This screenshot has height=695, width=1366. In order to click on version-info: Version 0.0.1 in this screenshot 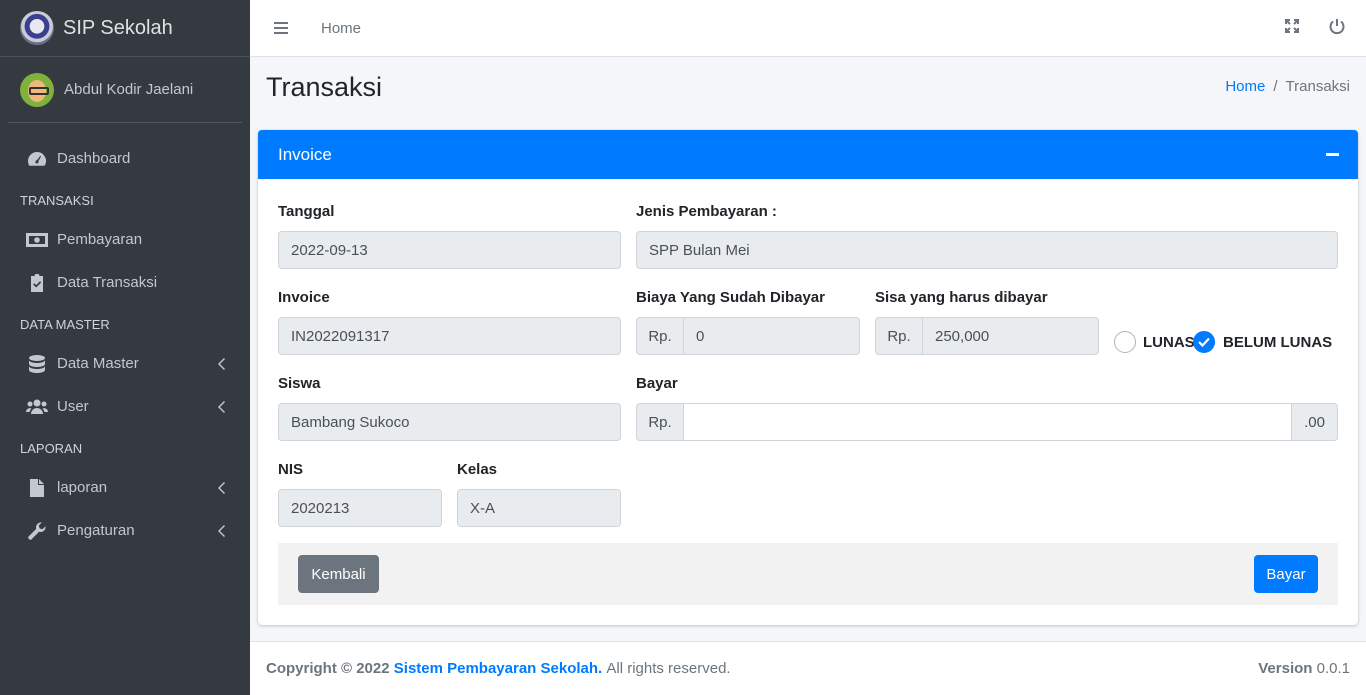, I will do `click(1304, 668)`.